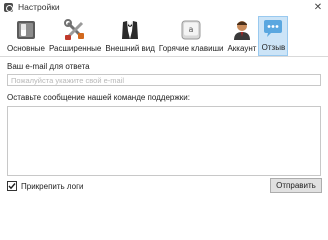 The height and width of the screenshot is (240, 328). What do you see at coordinates (191, 48) in the screenshot?
I see `tab-label: Горячие клавиши` at bounding box center [191, 48].